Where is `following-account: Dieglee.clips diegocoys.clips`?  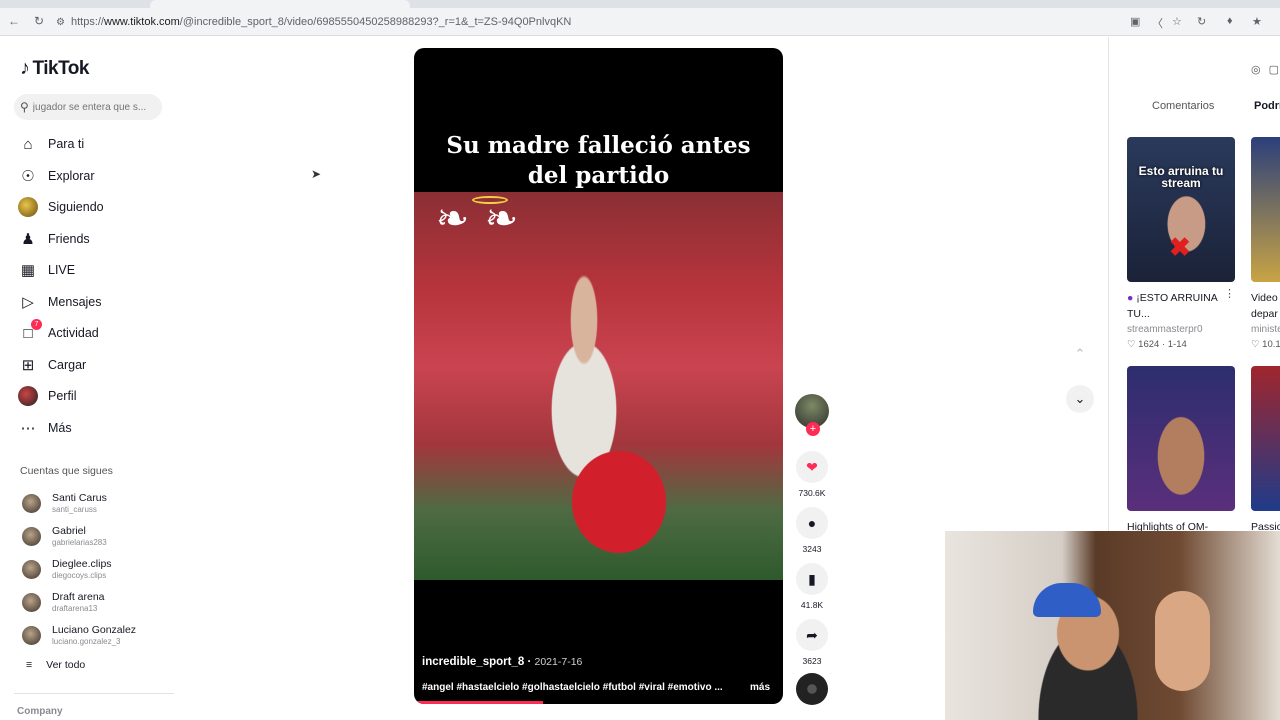 following-account: Dieglee.clips diegocoys.clips is located at coordinates (67, 569).